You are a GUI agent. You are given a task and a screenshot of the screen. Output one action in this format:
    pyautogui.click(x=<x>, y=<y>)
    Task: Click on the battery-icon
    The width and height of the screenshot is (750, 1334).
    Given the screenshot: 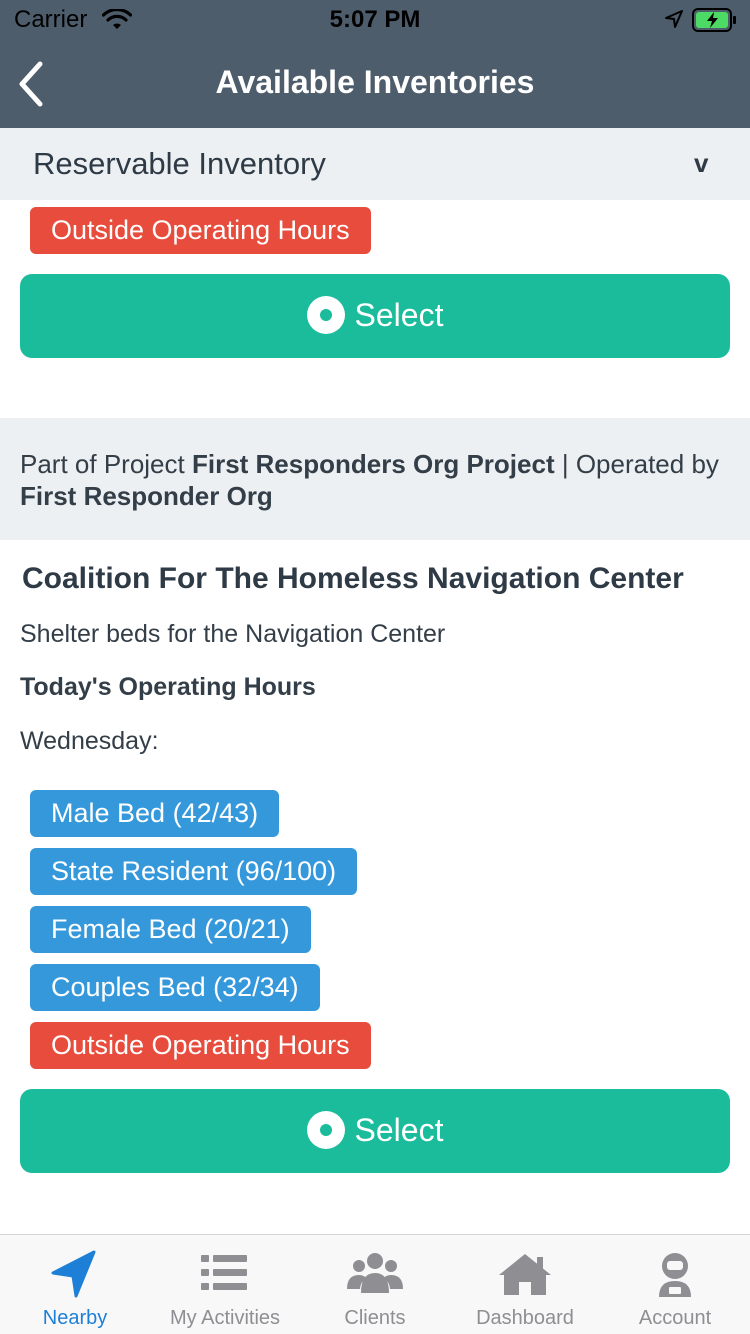 What is the action you would take?
    pyautogui.click(x=715, y=22)
    